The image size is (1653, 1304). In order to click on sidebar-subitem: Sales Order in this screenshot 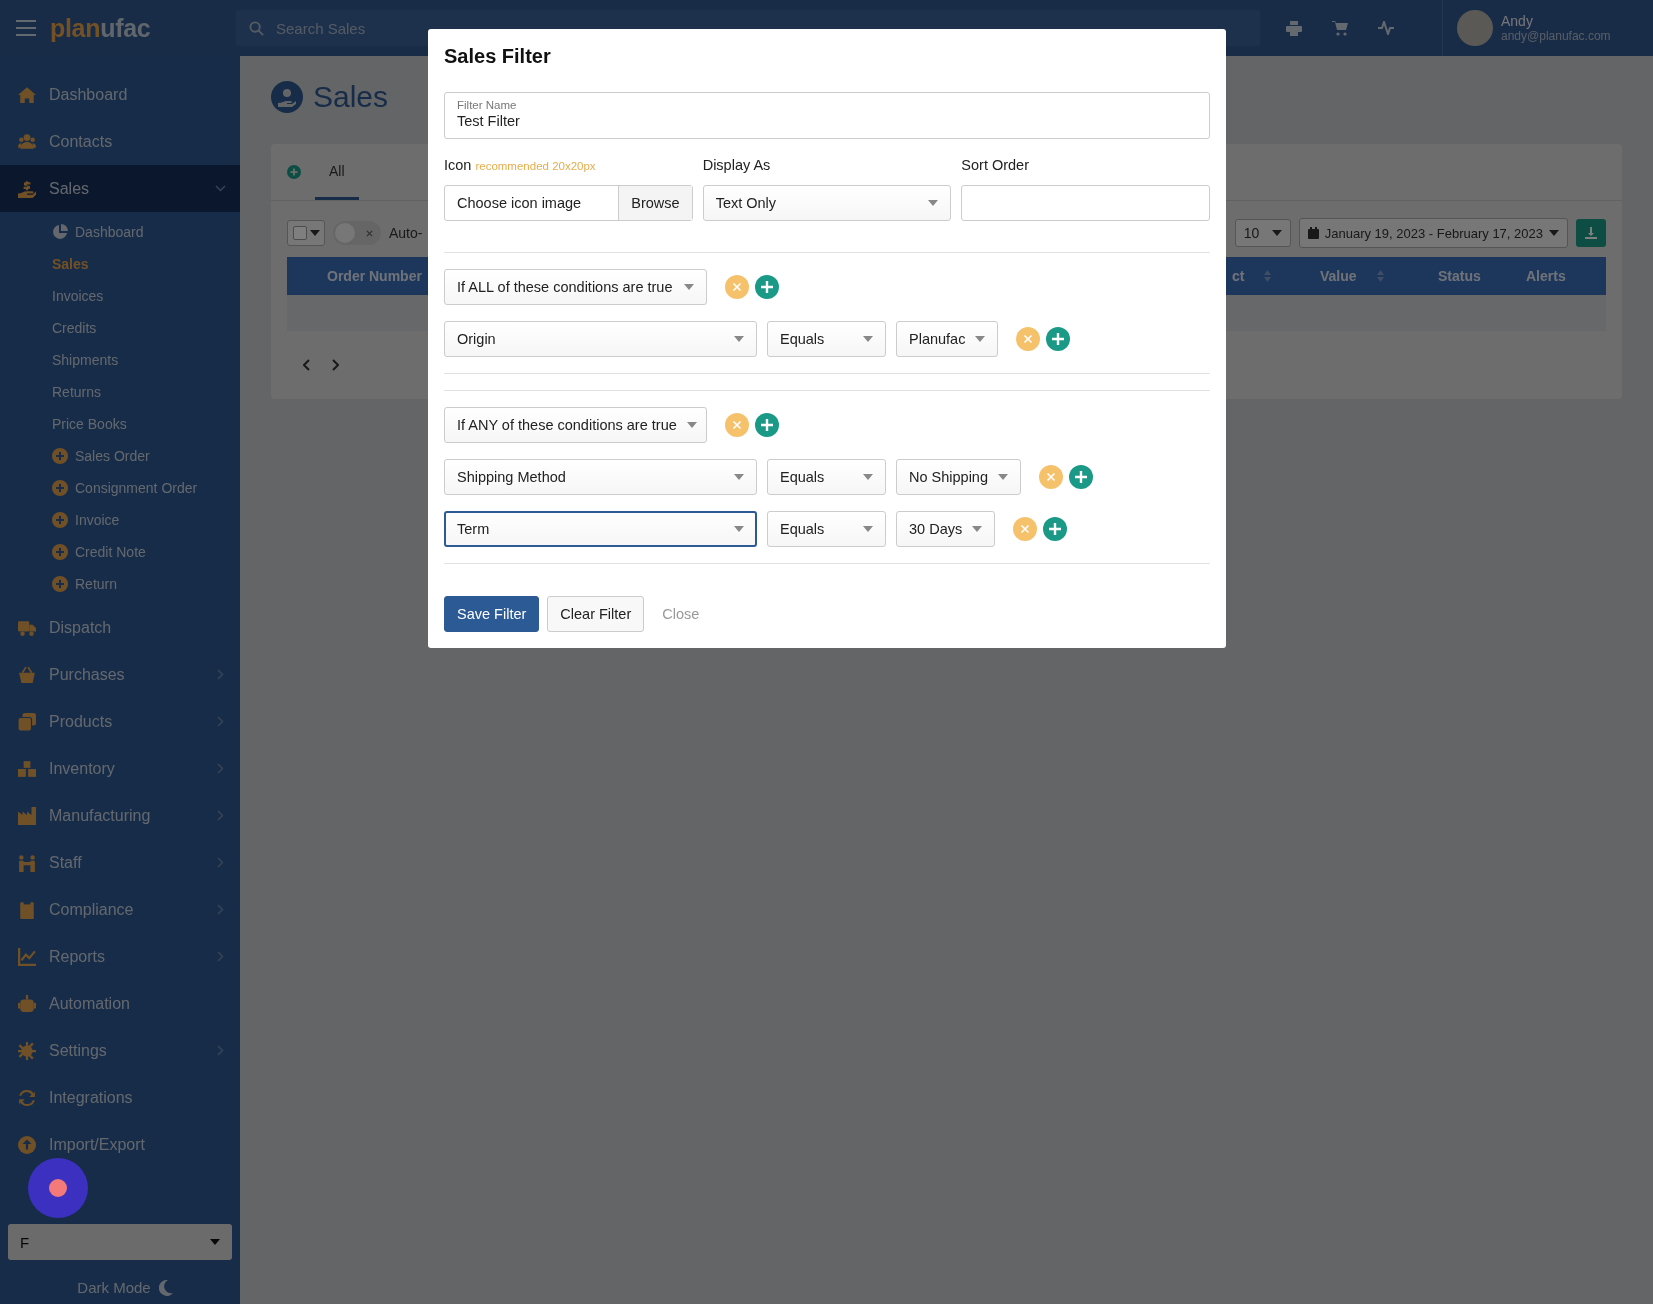, I will do `click(146, 456)`.